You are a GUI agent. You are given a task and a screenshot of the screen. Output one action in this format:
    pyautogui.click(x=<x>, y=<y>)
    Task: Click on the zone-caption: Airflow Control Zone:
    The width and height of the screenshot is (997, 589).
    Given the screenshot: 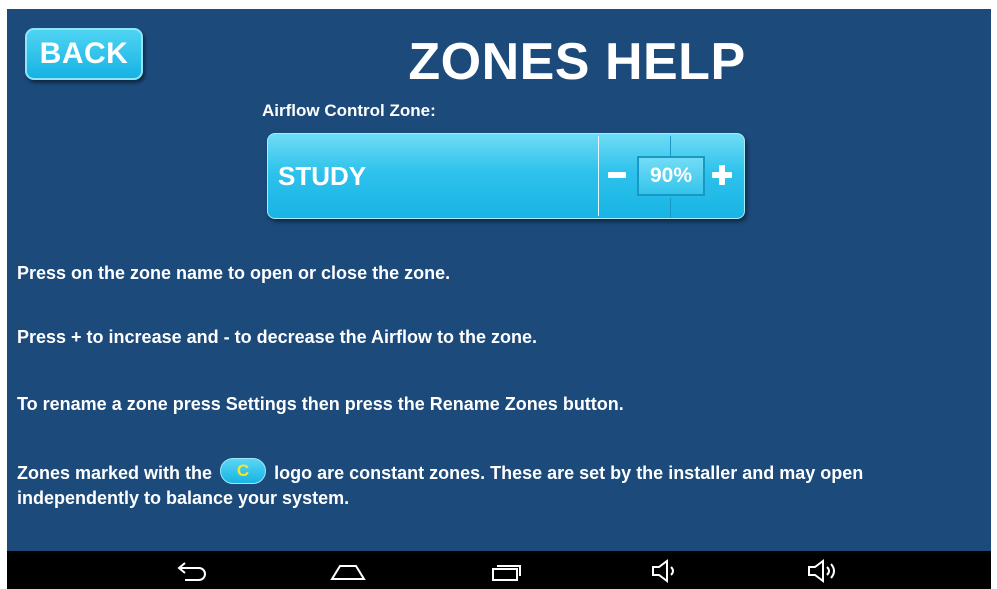 What is the action you would take?
    pyautogui.click(x=349, y=110)
    